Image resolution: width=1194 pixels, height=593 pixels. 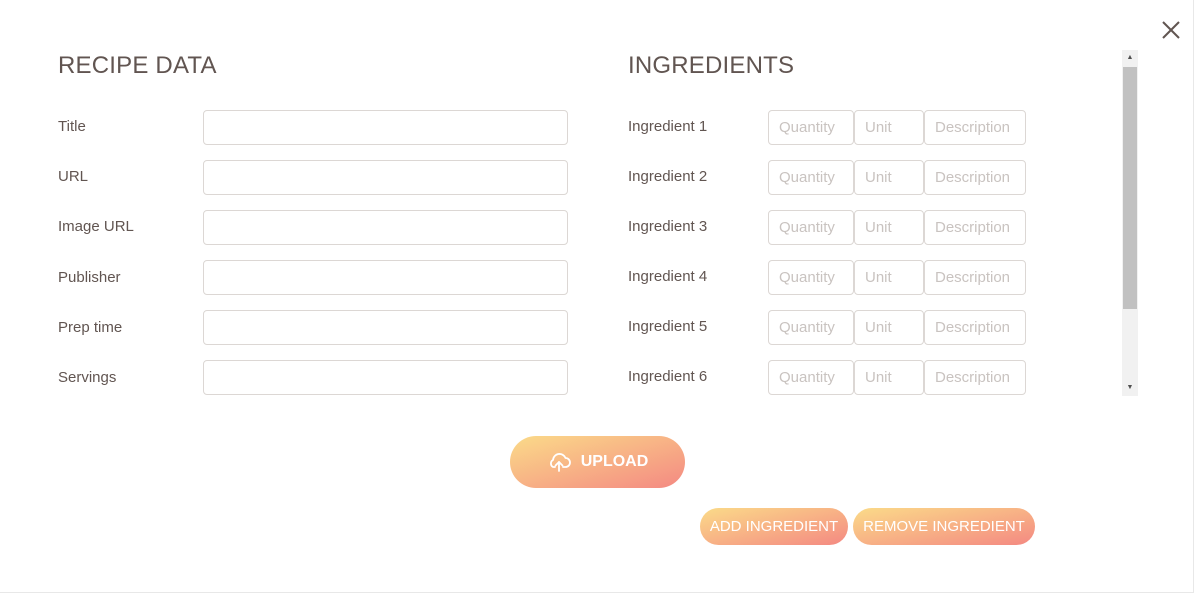 I want to click on ingredient-5-quantity-input, so click(x=811, y=327).